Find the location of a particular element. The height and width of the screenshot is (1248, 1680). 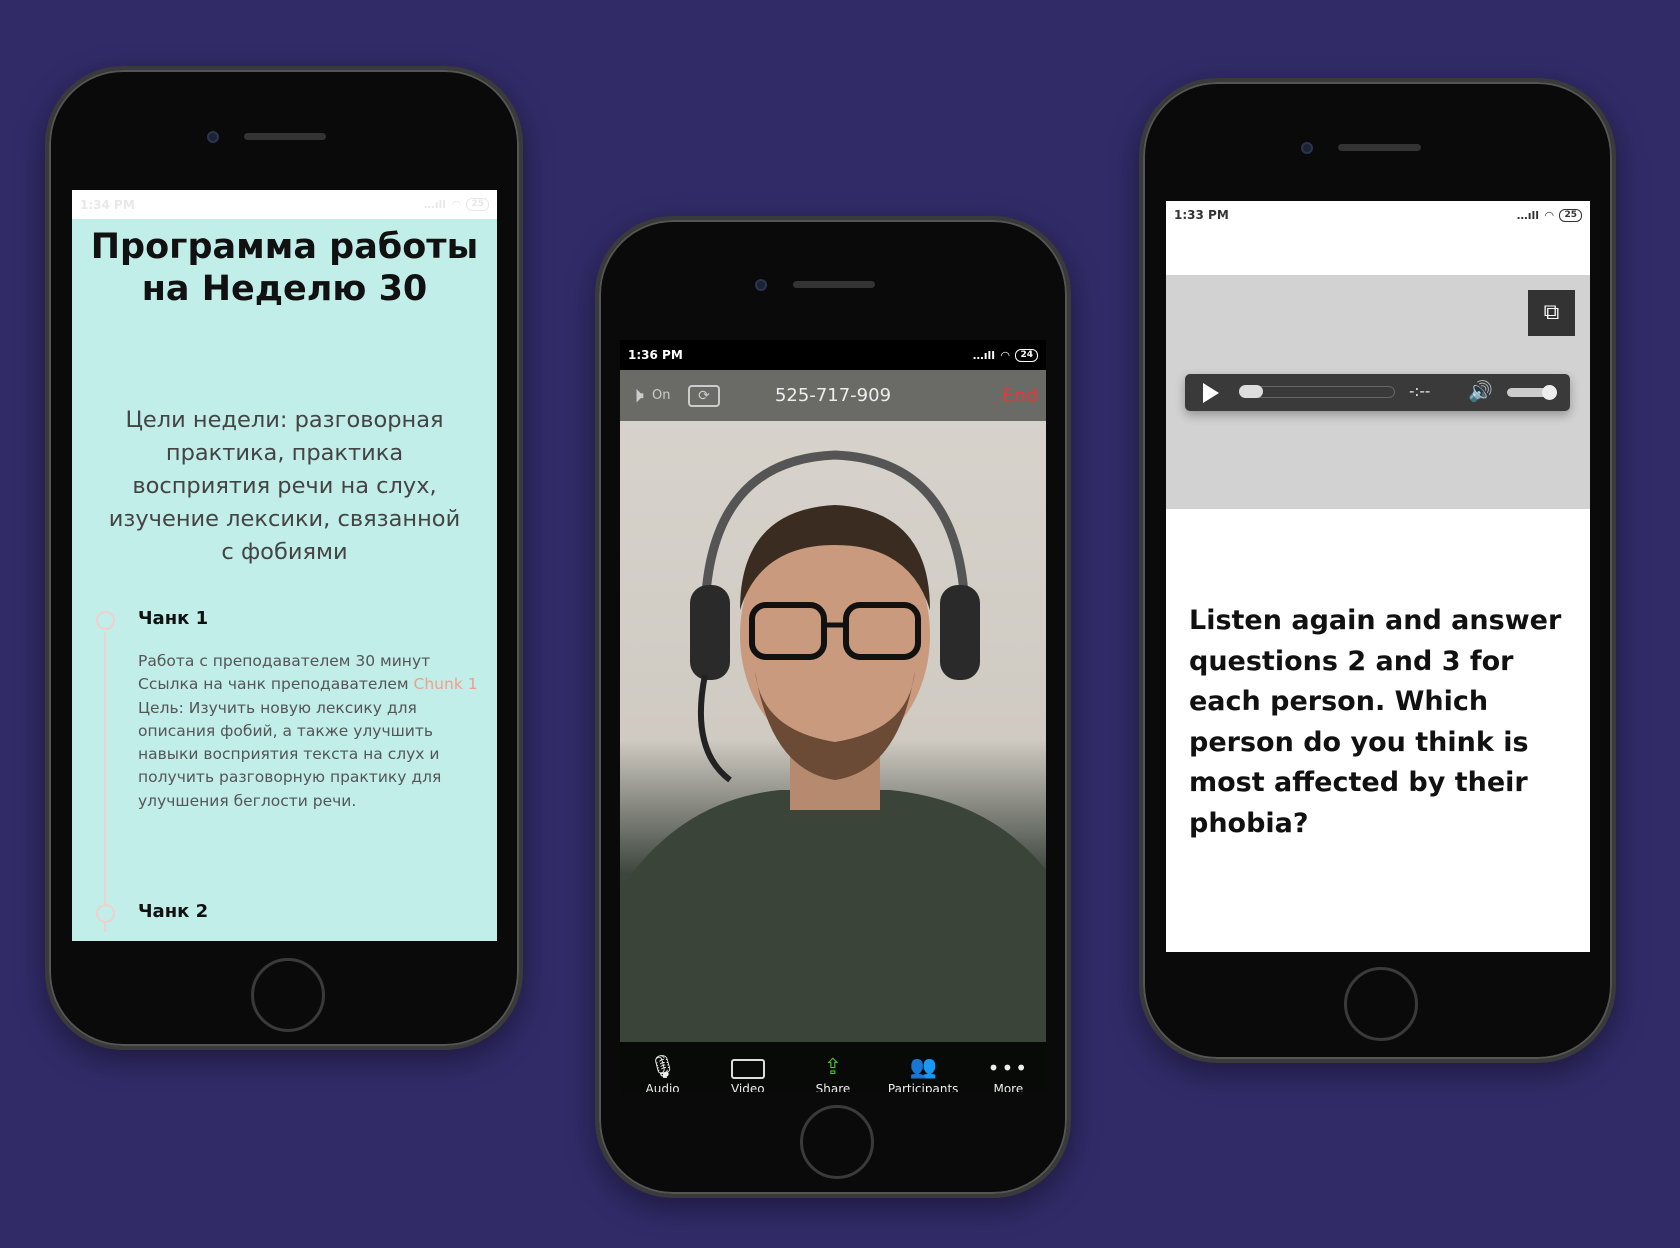

toolbar-label: More is located at coordinates (1008, 1087).